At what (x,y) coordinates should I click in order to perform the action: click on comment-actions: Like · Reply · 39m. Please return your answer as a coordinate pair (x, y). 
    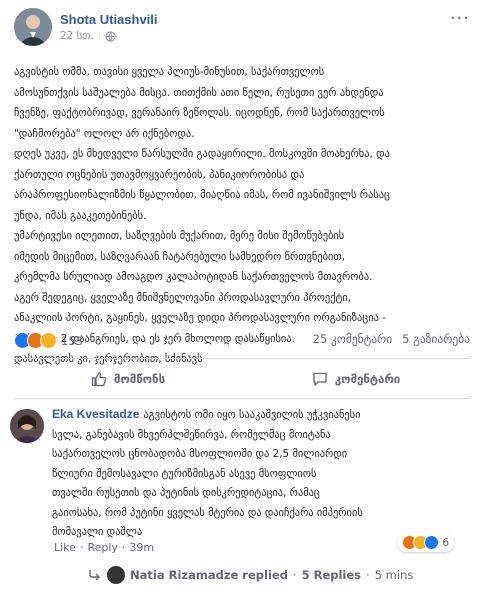
    Looking at the image, I should click on (104, 547).